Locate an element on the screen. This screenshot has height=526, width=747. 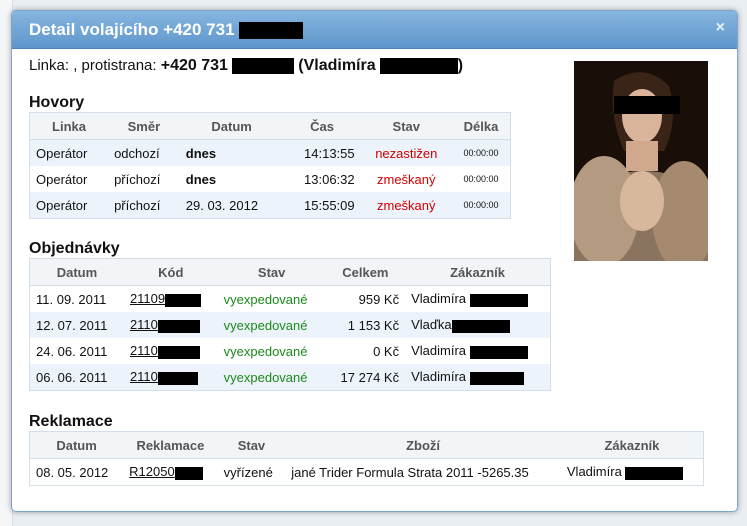
table-header-row: Datum Reklamace Stav Zboží Zákazník is located at coordinates (366, 445).